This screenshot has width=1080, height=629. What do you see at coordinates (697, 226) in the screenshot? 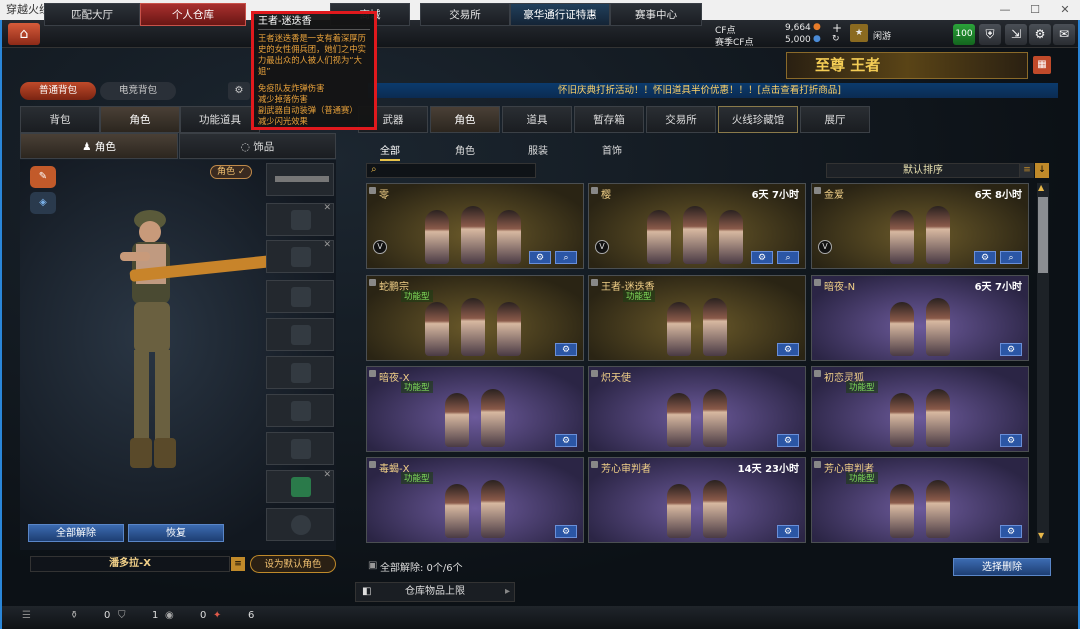
I see `item-card: 樱 6天 7小时 V ⚙ ⌕` at bounding box center [697, 226].